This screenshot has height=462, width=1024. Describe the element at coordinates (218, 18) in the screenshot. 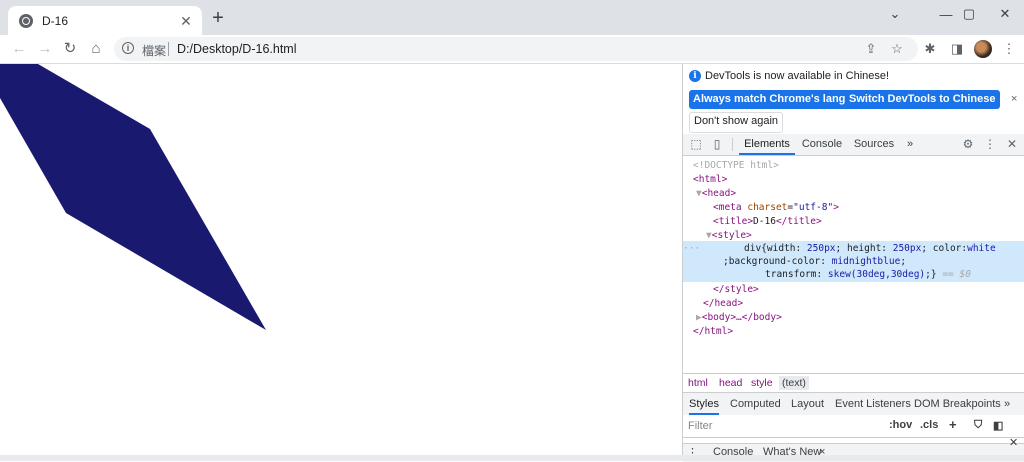

I see `new-tab-button: +` at that location.